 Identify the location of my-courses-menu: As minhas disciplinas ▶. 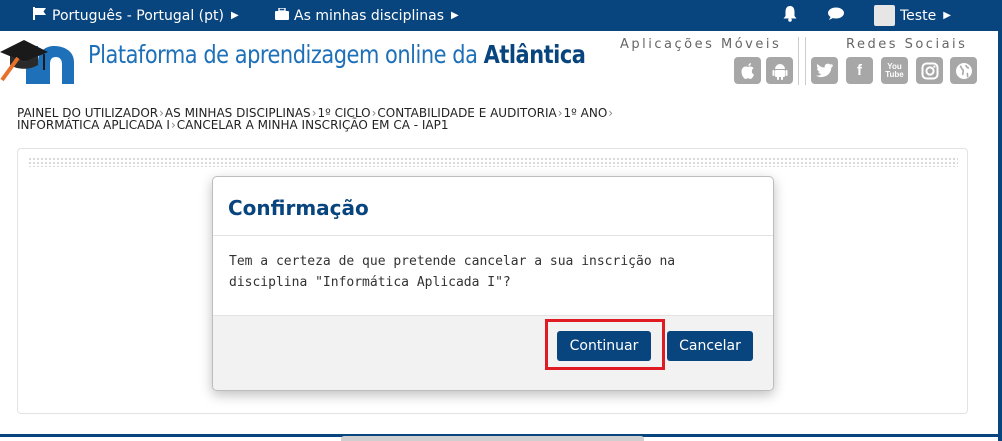
(367, 15).